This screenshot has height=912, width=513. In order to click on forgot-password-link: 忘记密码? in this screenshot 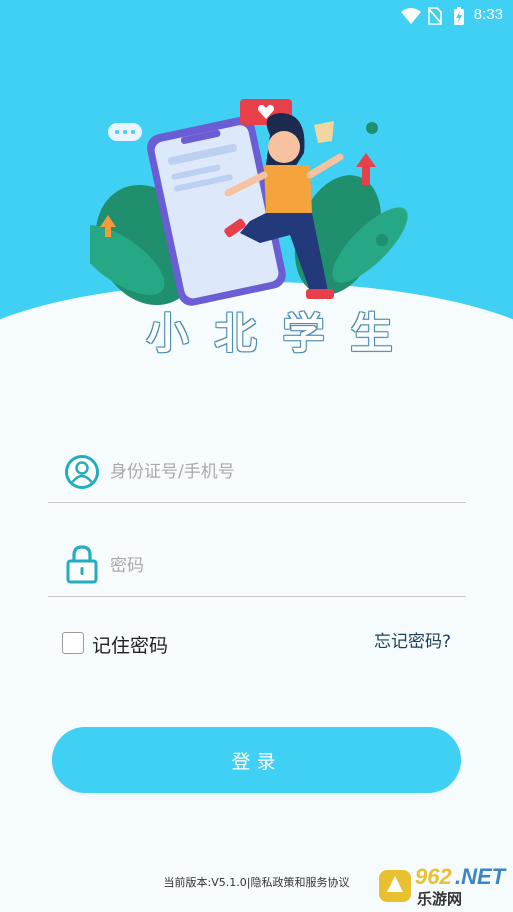, I will do `click(412, 639)`.